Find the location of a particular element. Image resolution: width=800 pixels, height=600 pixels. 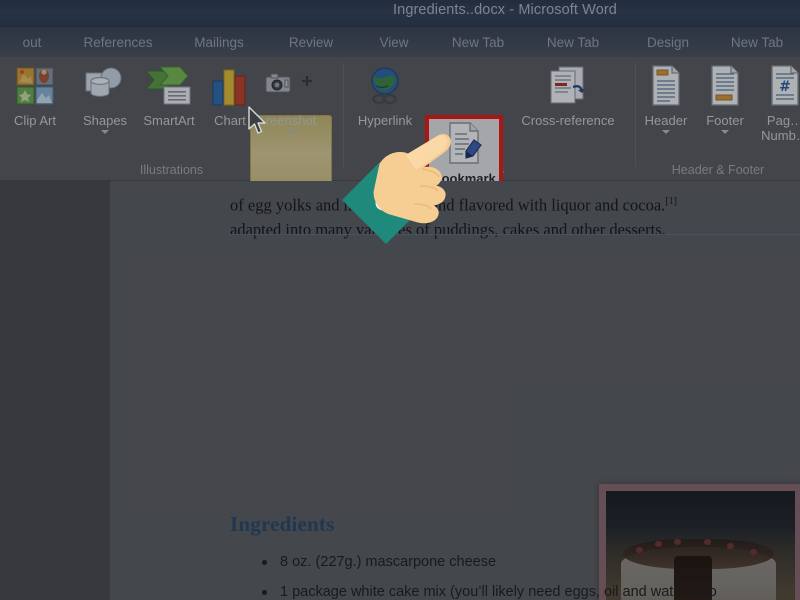

tab-review: Review is located at coordinates (311, 42).